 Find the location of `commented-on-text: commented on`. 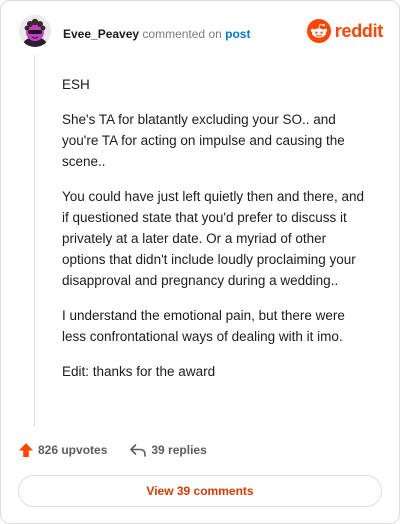

commented-on-text: commented on is located at coordinates (182, 34).